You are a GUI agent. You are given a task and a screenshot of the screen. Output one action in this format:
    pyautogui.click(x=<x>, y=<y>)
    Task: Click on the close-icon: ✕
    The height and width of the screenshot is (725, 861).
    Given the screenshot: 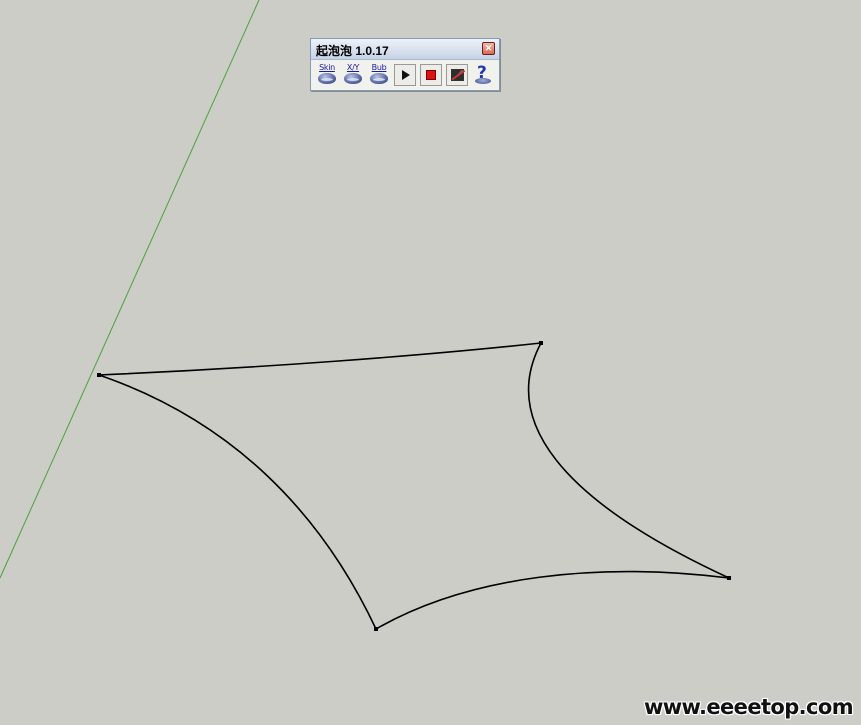 What is the action you would take?
    pyautogui.click(x=488, y=48)
    